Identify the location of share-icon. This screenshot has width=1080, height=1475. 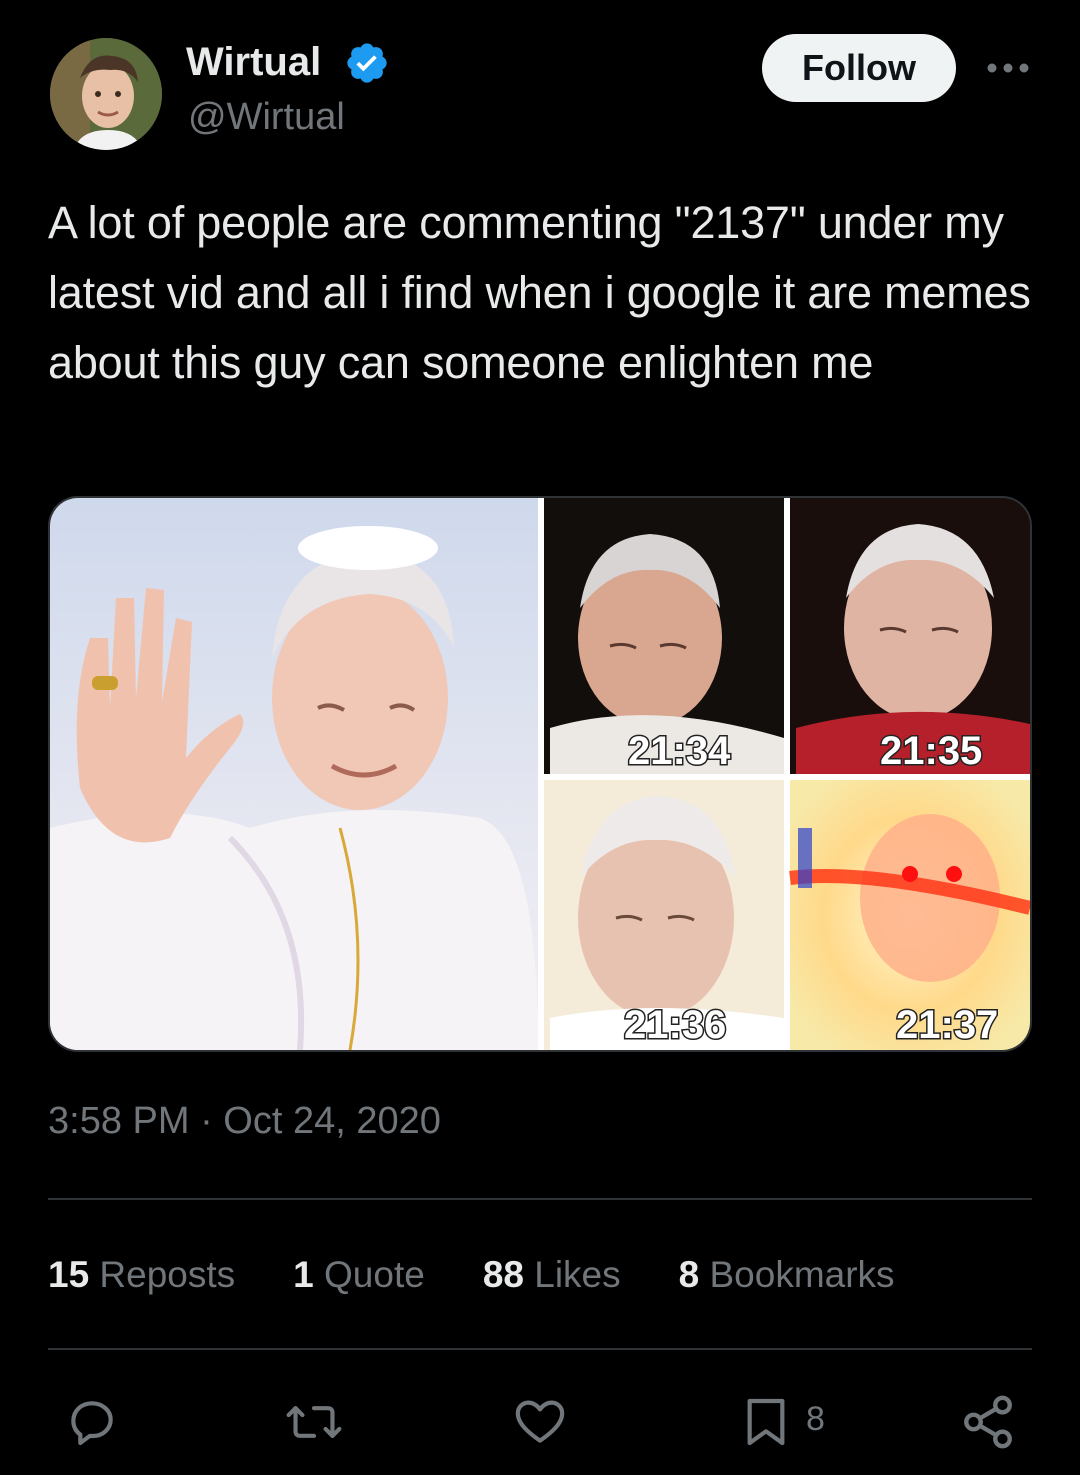
(988, 1422).